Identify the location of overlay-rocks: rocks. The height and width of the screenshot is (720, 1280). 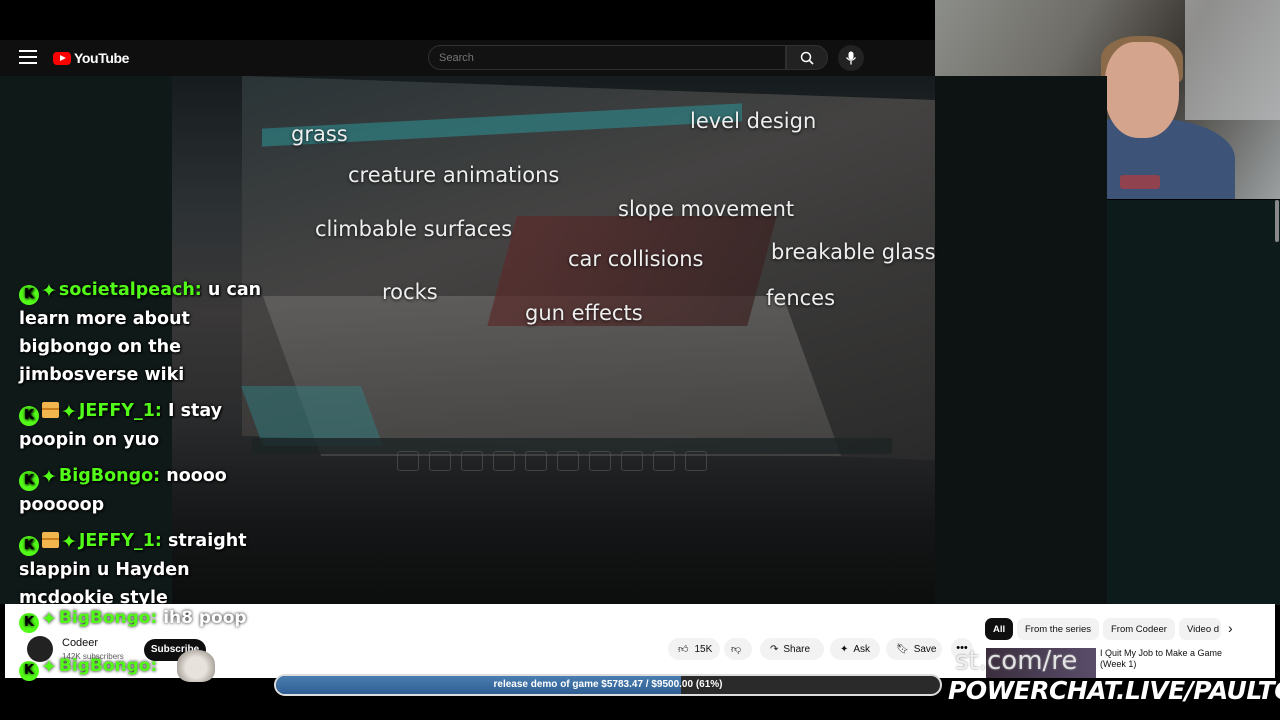
(410, 292).